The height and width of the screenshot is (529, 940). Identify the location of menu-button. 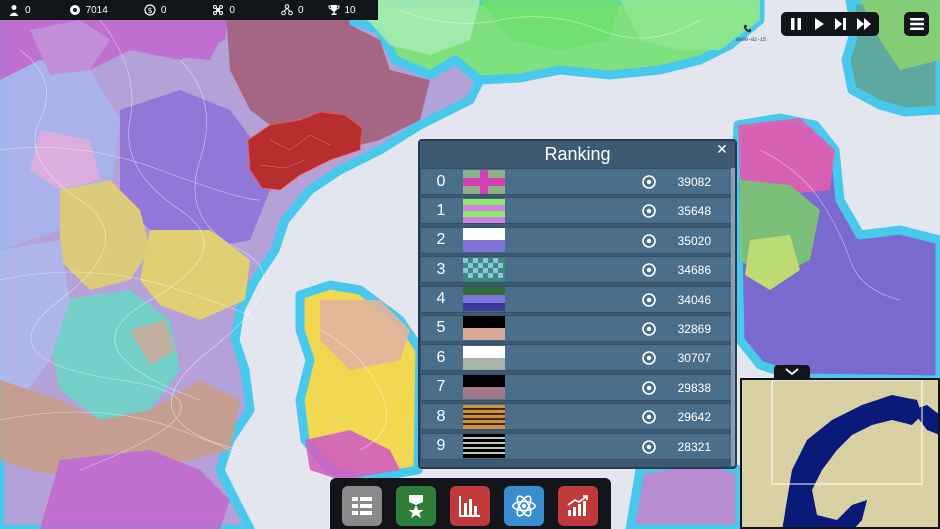
(916, 24).